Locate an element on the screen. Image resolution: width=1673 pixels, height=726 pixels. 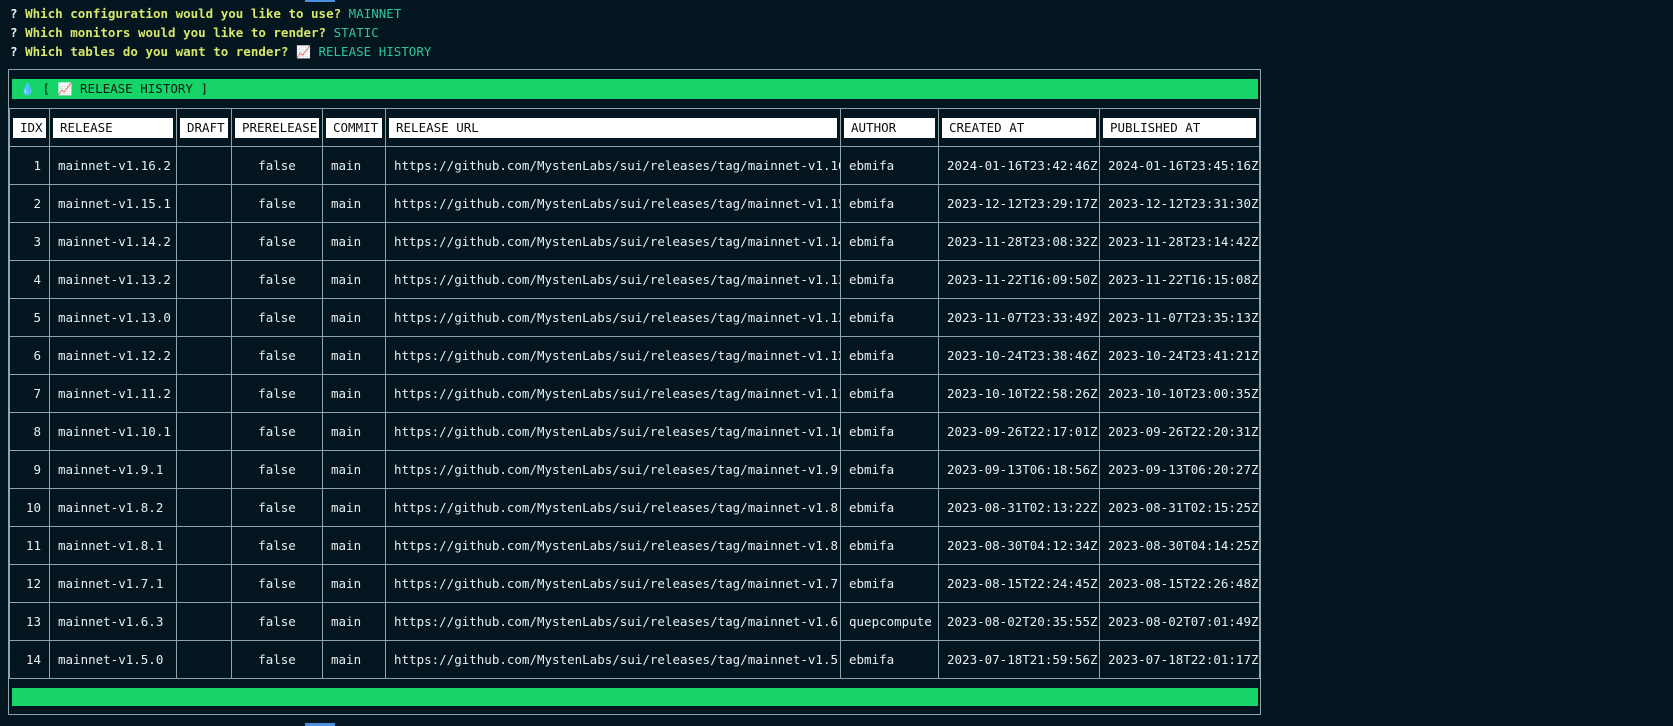
cell-created-at: 2023-12-12T23:29:17Z is located at coordinates (1019, 203).